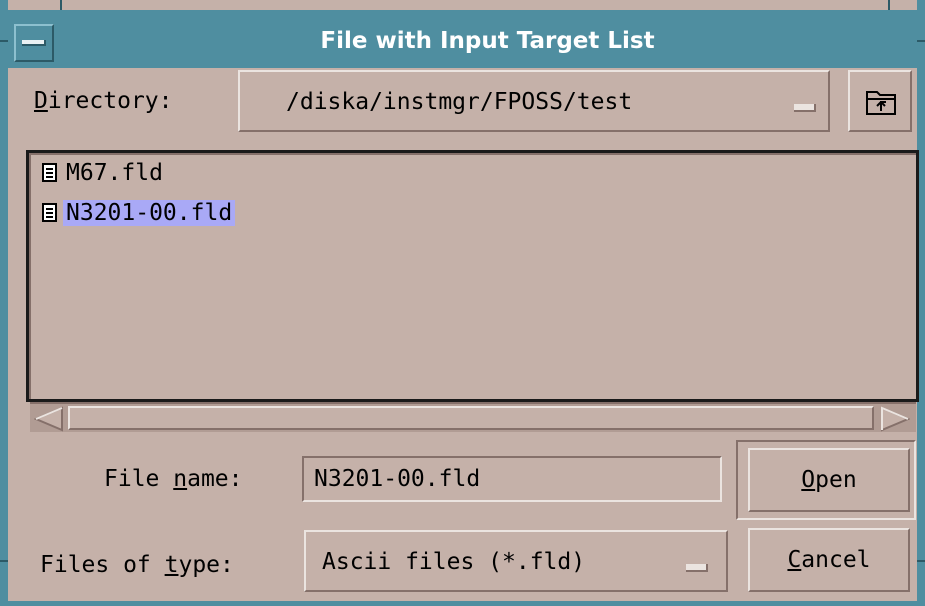 Image resolution: width=925 pixels, height=606 pixels. What do you see at coordinates (459, 102) in the screenshot?
I see `directory-value: /diska/instmgr/FPOSS/test` at bounding box center [459, 102].